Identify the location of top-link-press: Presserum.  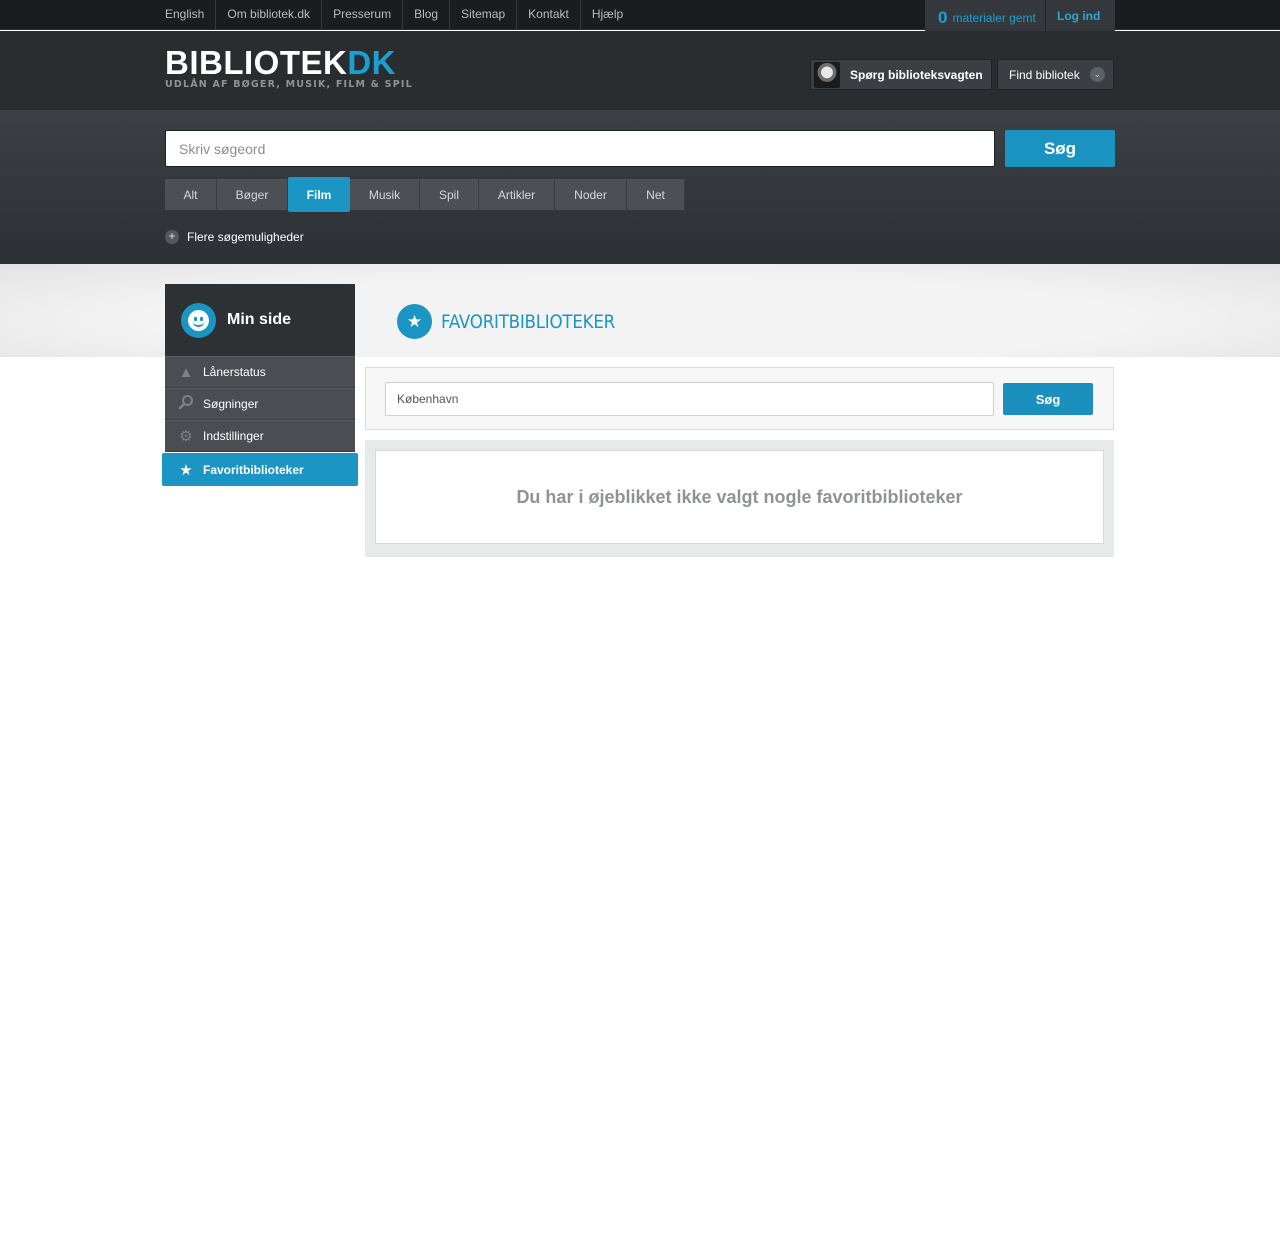
(363, 15).